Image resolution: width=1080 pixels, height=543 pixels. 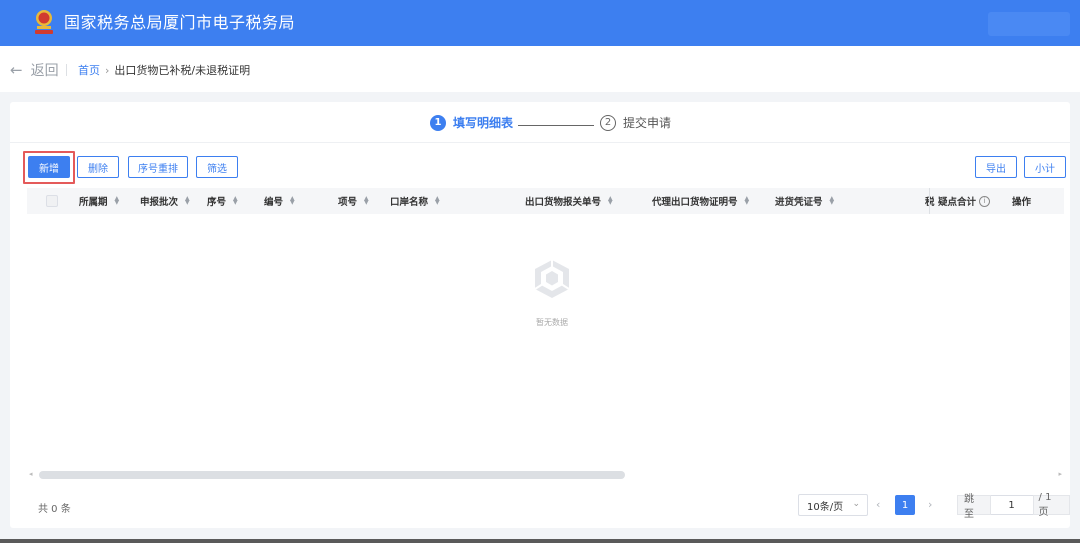 What do you see at coordinates (552, 279) in the screenshot?
I see `empty-box-icon` at bounding box center [552, 279].